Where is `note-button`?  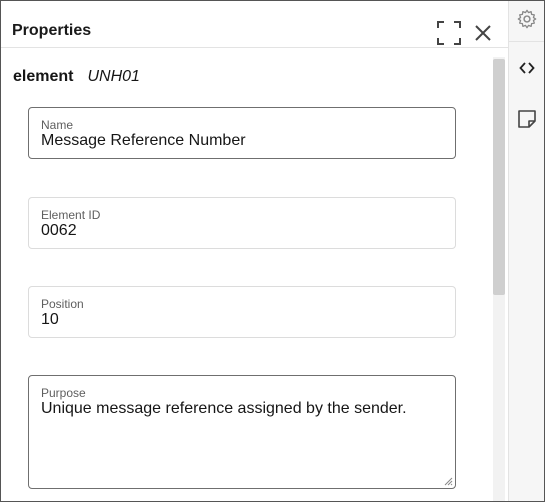 note-button is located at coordinates (527, 119).